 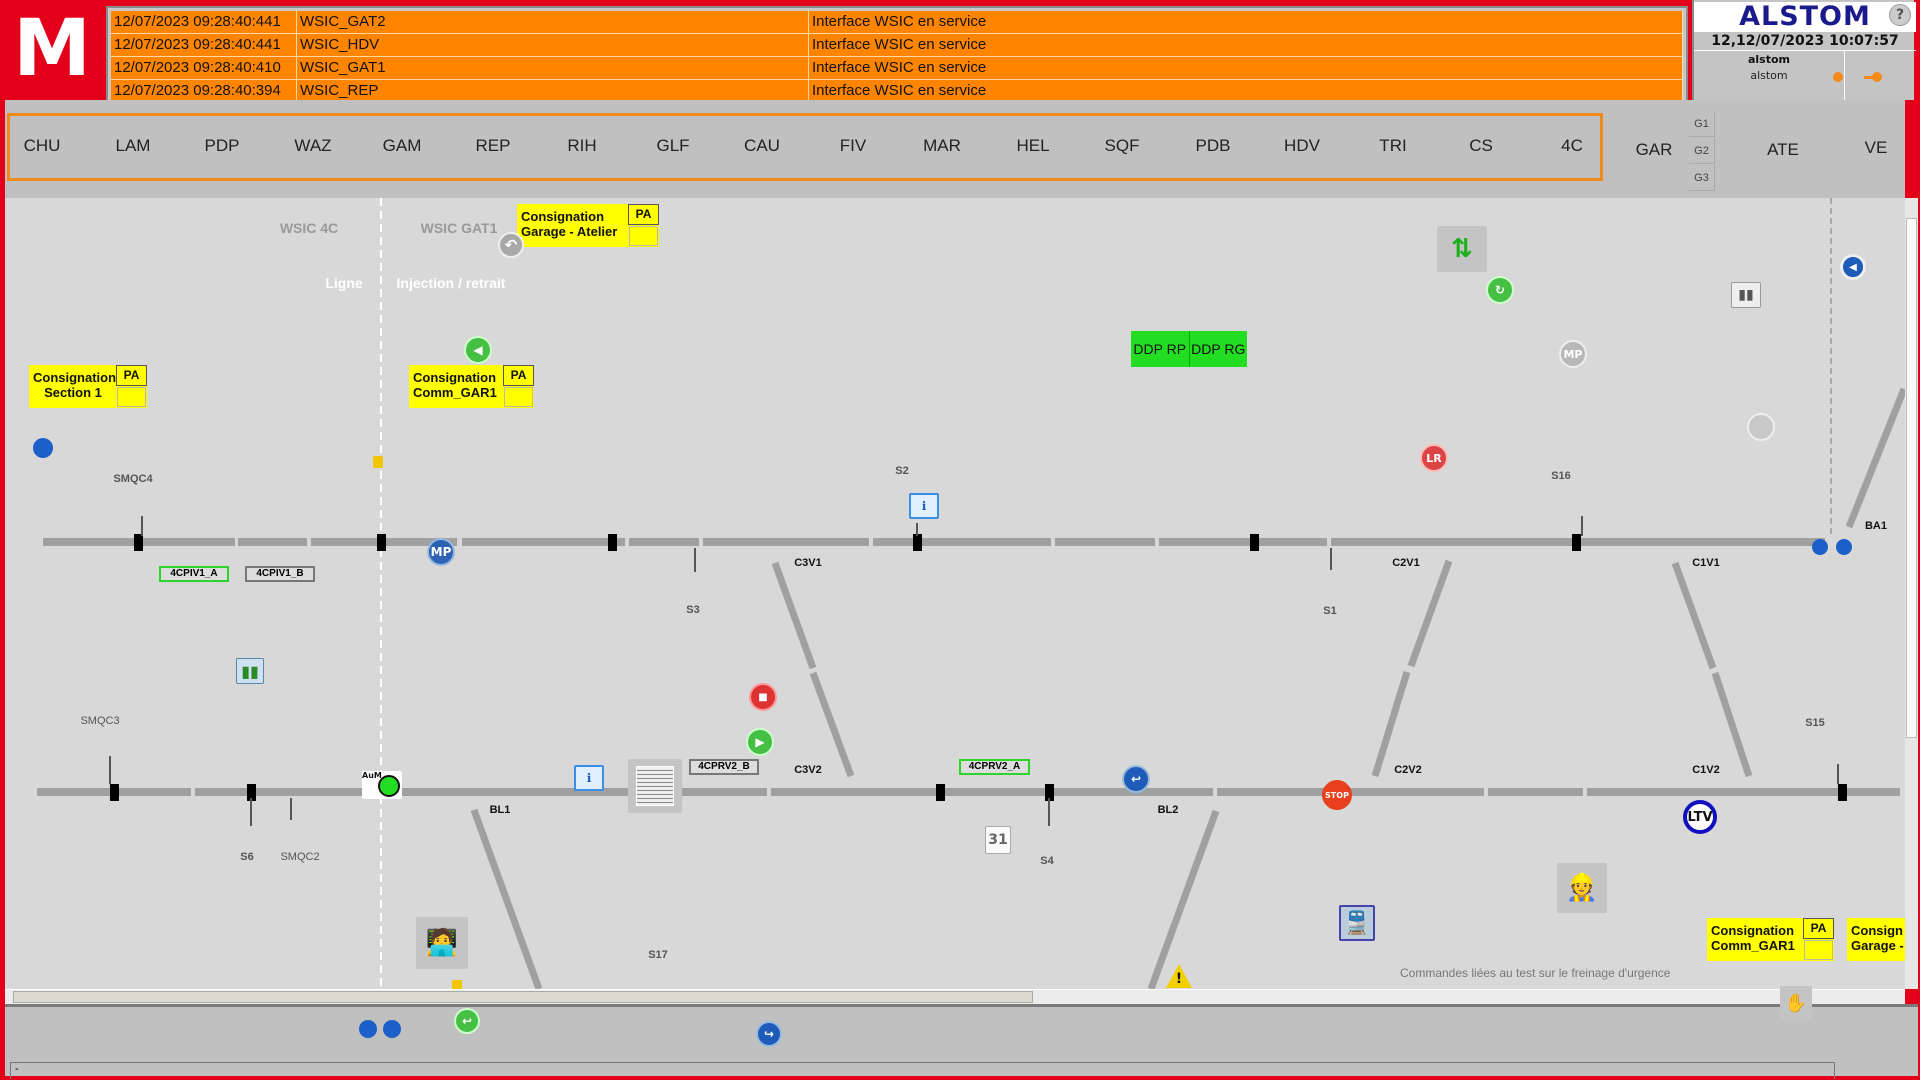 I want to click on chart-icon: ▮▮, so click(x=250, y=671).